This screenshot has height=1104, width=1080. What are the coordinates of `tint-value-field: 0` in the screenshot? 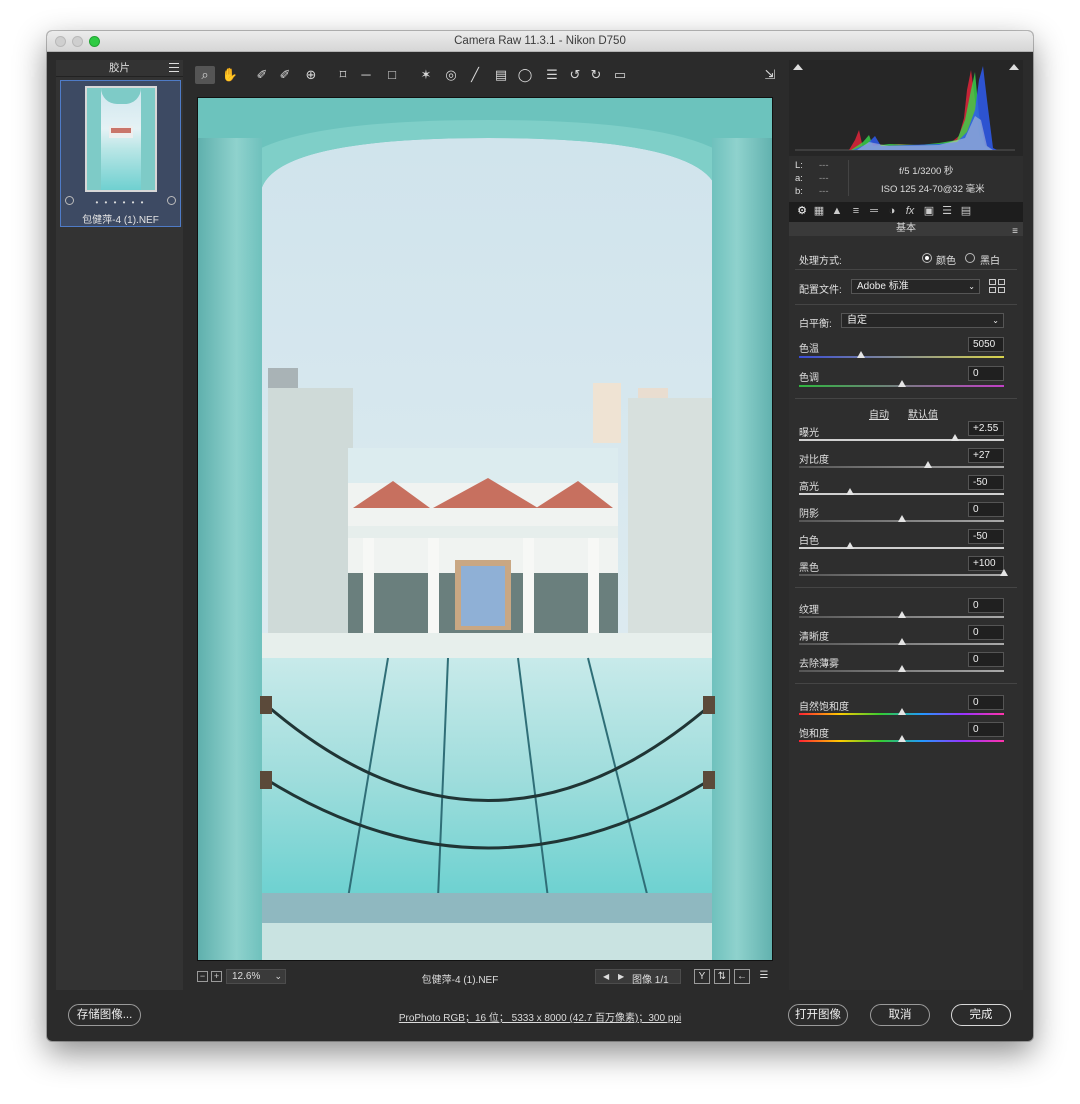 It's located at (986, 373).